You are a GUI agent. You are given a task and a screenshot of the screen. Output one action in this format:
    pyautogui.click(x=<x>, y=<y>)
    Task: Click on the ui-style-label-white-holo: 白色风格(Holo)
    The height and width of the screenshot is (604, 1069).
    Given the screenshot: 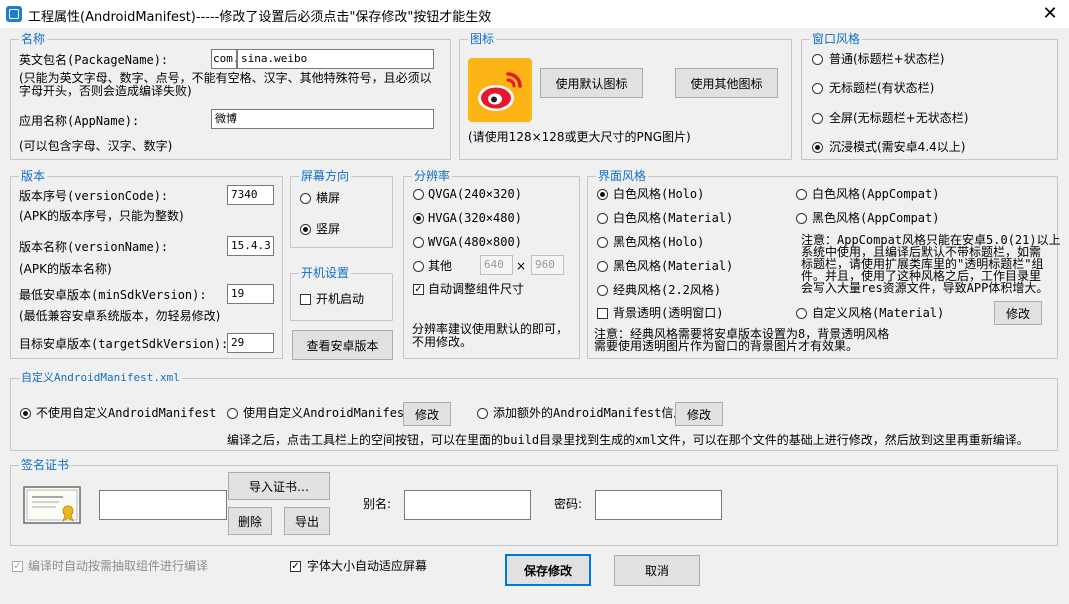 What is the action you would take?
    pyautogui.click(x=658, y=194)
    